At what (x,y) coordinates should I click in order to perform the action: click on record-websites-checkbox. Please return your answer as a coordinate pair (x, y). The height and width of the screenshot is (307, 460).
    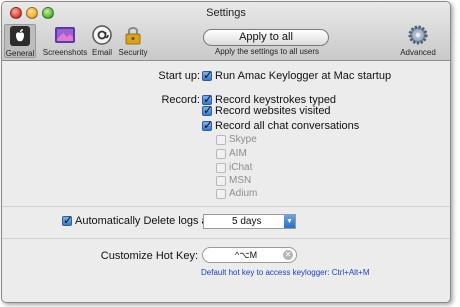
    Looking at the image, I should click on (207, 110).